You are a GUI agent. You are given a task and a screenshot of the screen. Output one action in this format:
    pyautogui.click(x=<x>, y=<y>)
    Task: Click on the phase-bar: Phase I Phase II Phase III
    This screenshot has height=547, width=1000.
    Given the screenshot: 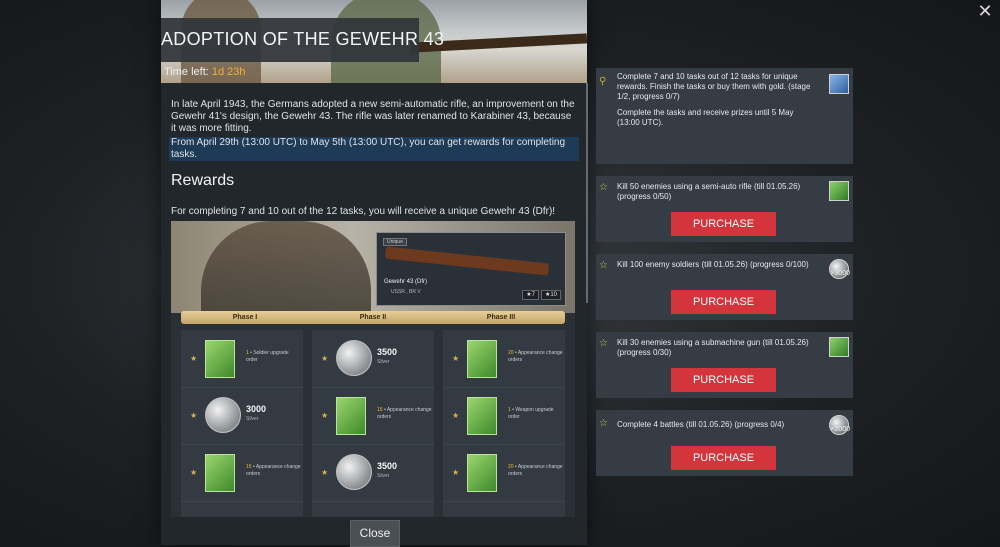 What is the action you would take?
    pyautogui.click(x=373, y=317)
    